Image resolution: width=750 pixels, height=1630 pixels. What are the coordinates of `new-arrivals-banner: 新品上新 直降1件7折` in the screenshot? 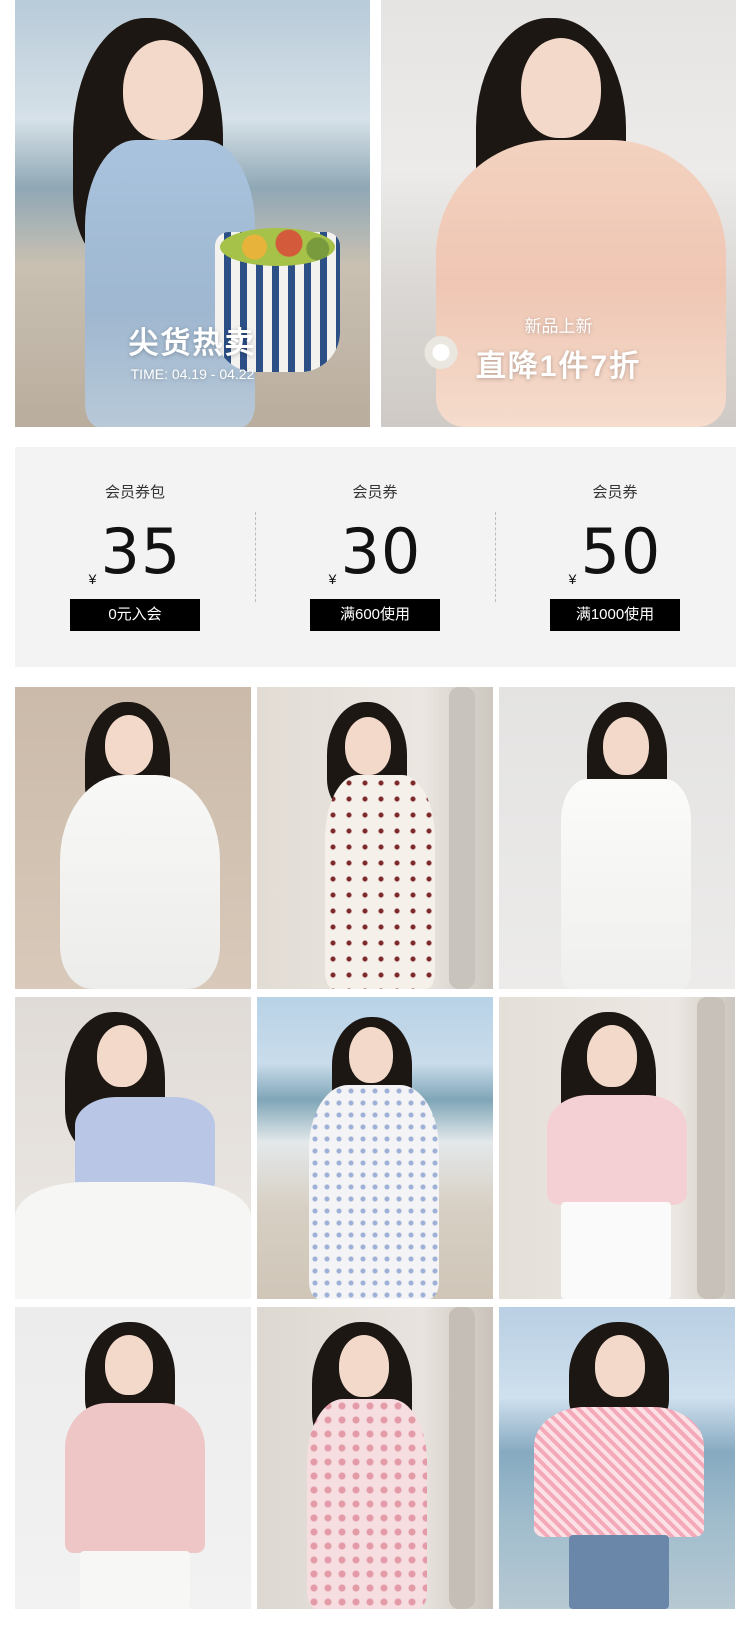 It's located at (558, 213).